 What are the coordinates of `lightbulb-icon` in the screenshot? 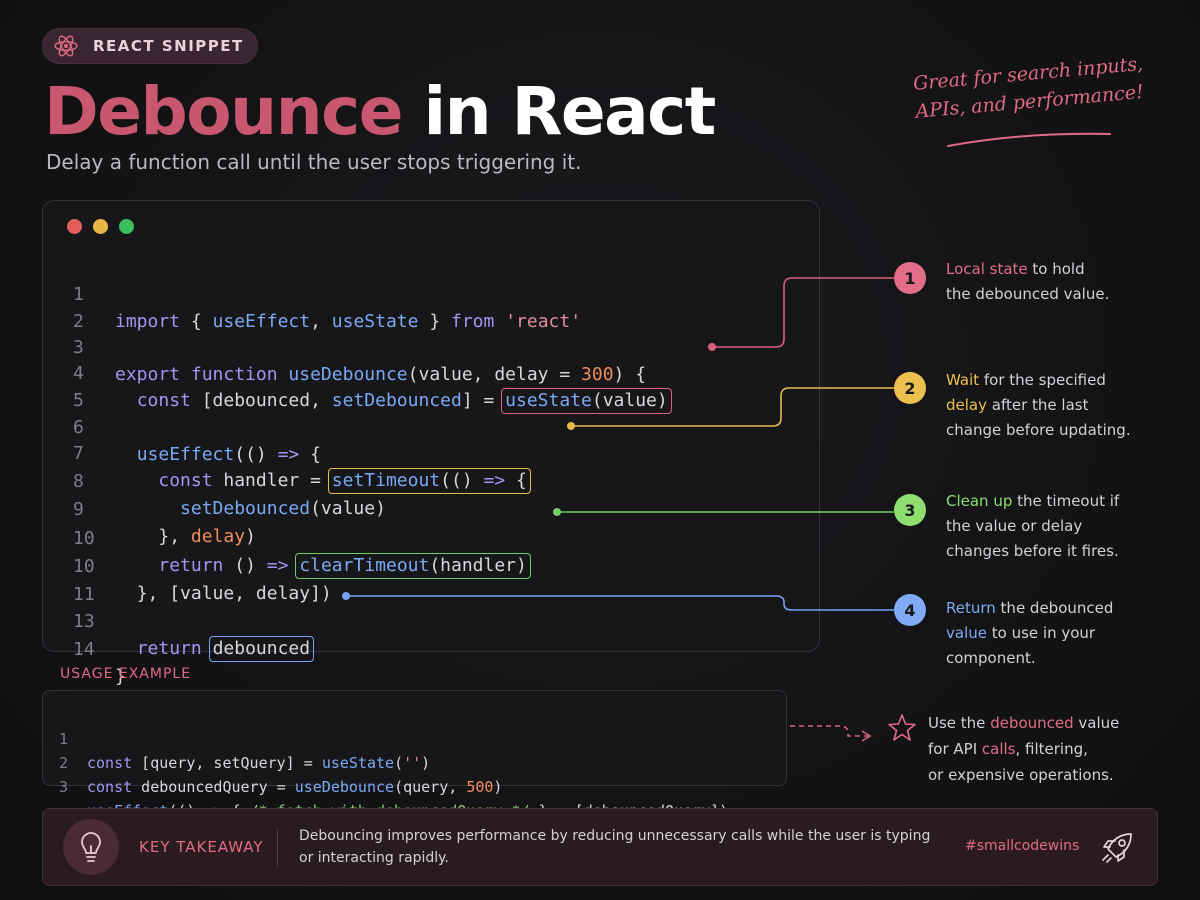 It's located at (91, 847).